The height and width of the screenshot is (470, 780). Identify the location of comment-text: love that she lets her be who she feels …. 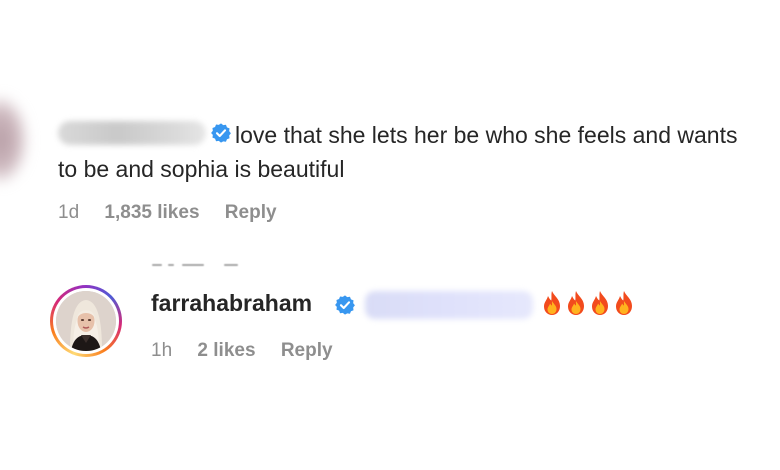
(398, 152).